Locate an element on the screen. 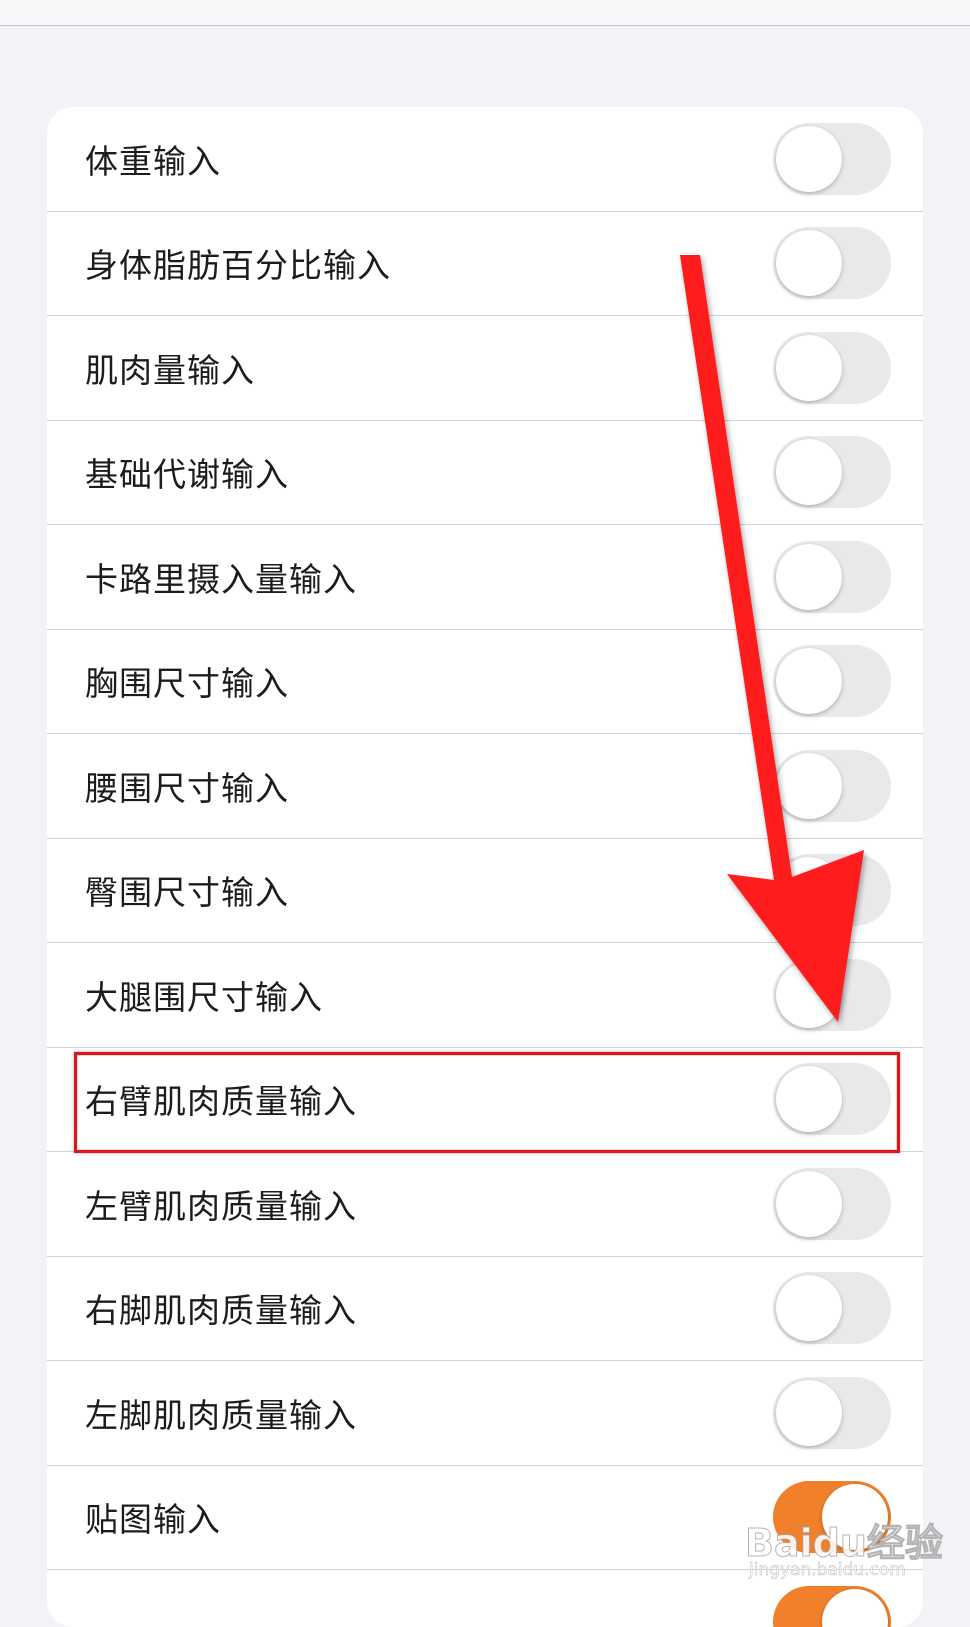 This screenshot has height=1627, width=970. setting-label: 腰围尺寸输入 is located at coordinates (187, 788).